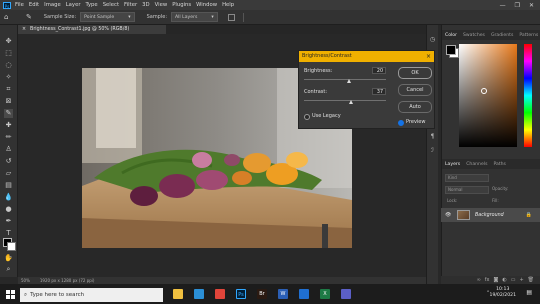 This screenshot has width=540, height=304. I want to click on tab-paths: Paths, so click(499, 164).